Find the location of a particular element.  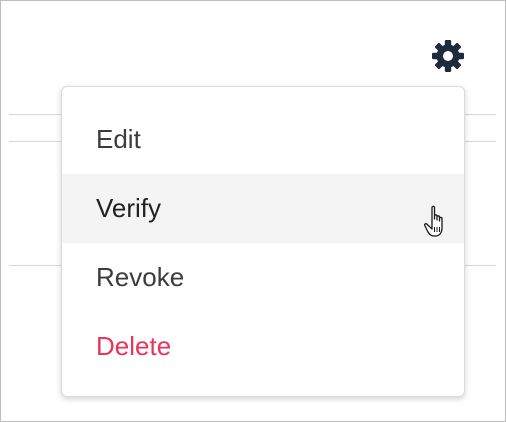

gear-icon is located at coordinates (448, 56).